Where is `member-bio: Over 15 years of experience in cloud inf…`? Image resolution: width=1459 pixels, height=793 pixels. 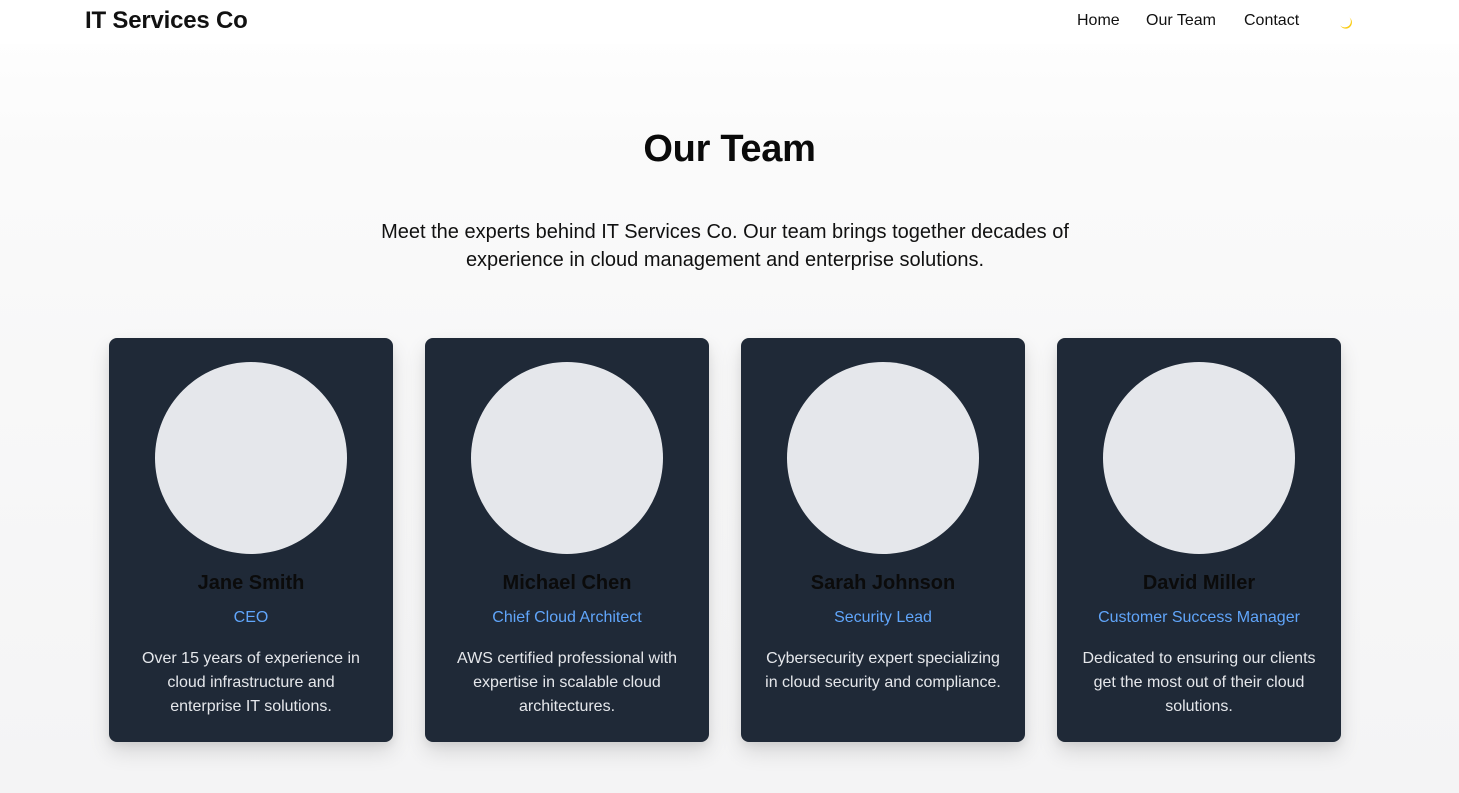
member-bio: Over 15 years of experience in cloud inf… is located at coordinates (251, 682).